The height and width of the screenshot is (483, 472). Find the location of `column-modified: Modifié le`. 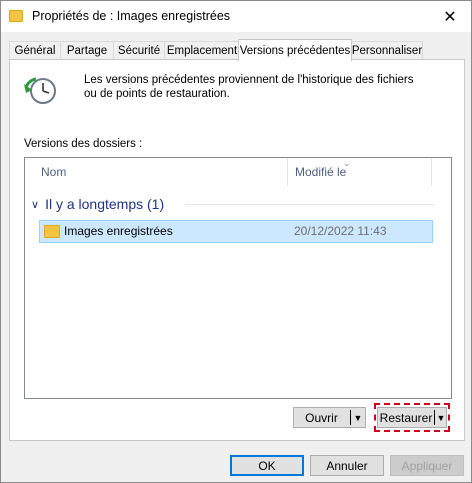

column-modified: Modifié le is located at coordinates (360, 172).